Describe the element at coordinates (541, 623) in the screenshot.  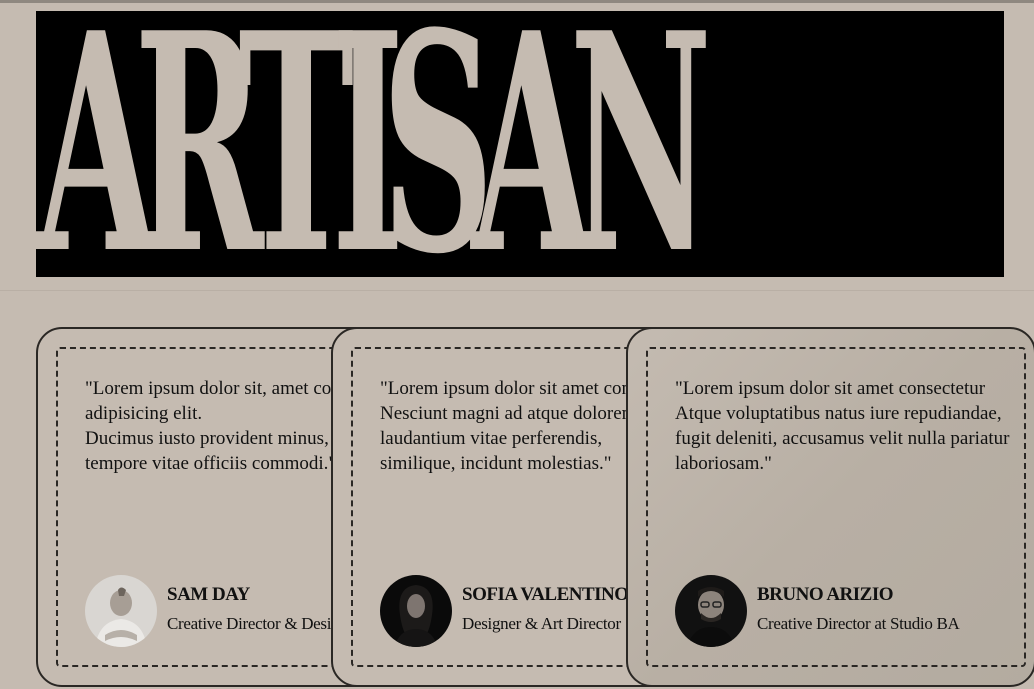
I see `author-role: Designer & Art Director` at that location.